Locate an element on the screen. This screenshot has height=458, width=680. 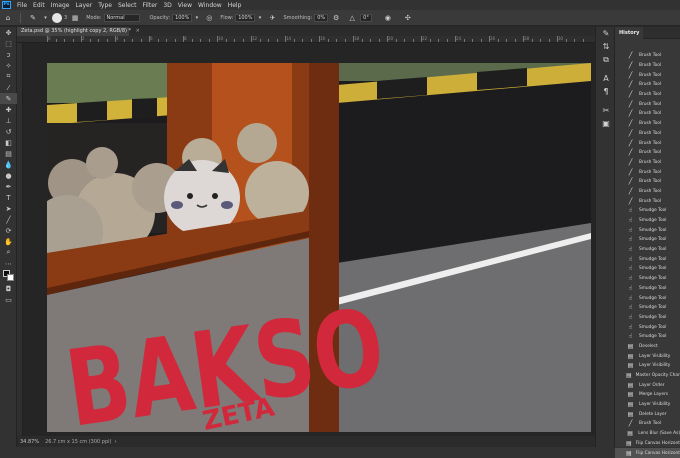
home-icon: ⌂ is located at coordinates (8, 18).